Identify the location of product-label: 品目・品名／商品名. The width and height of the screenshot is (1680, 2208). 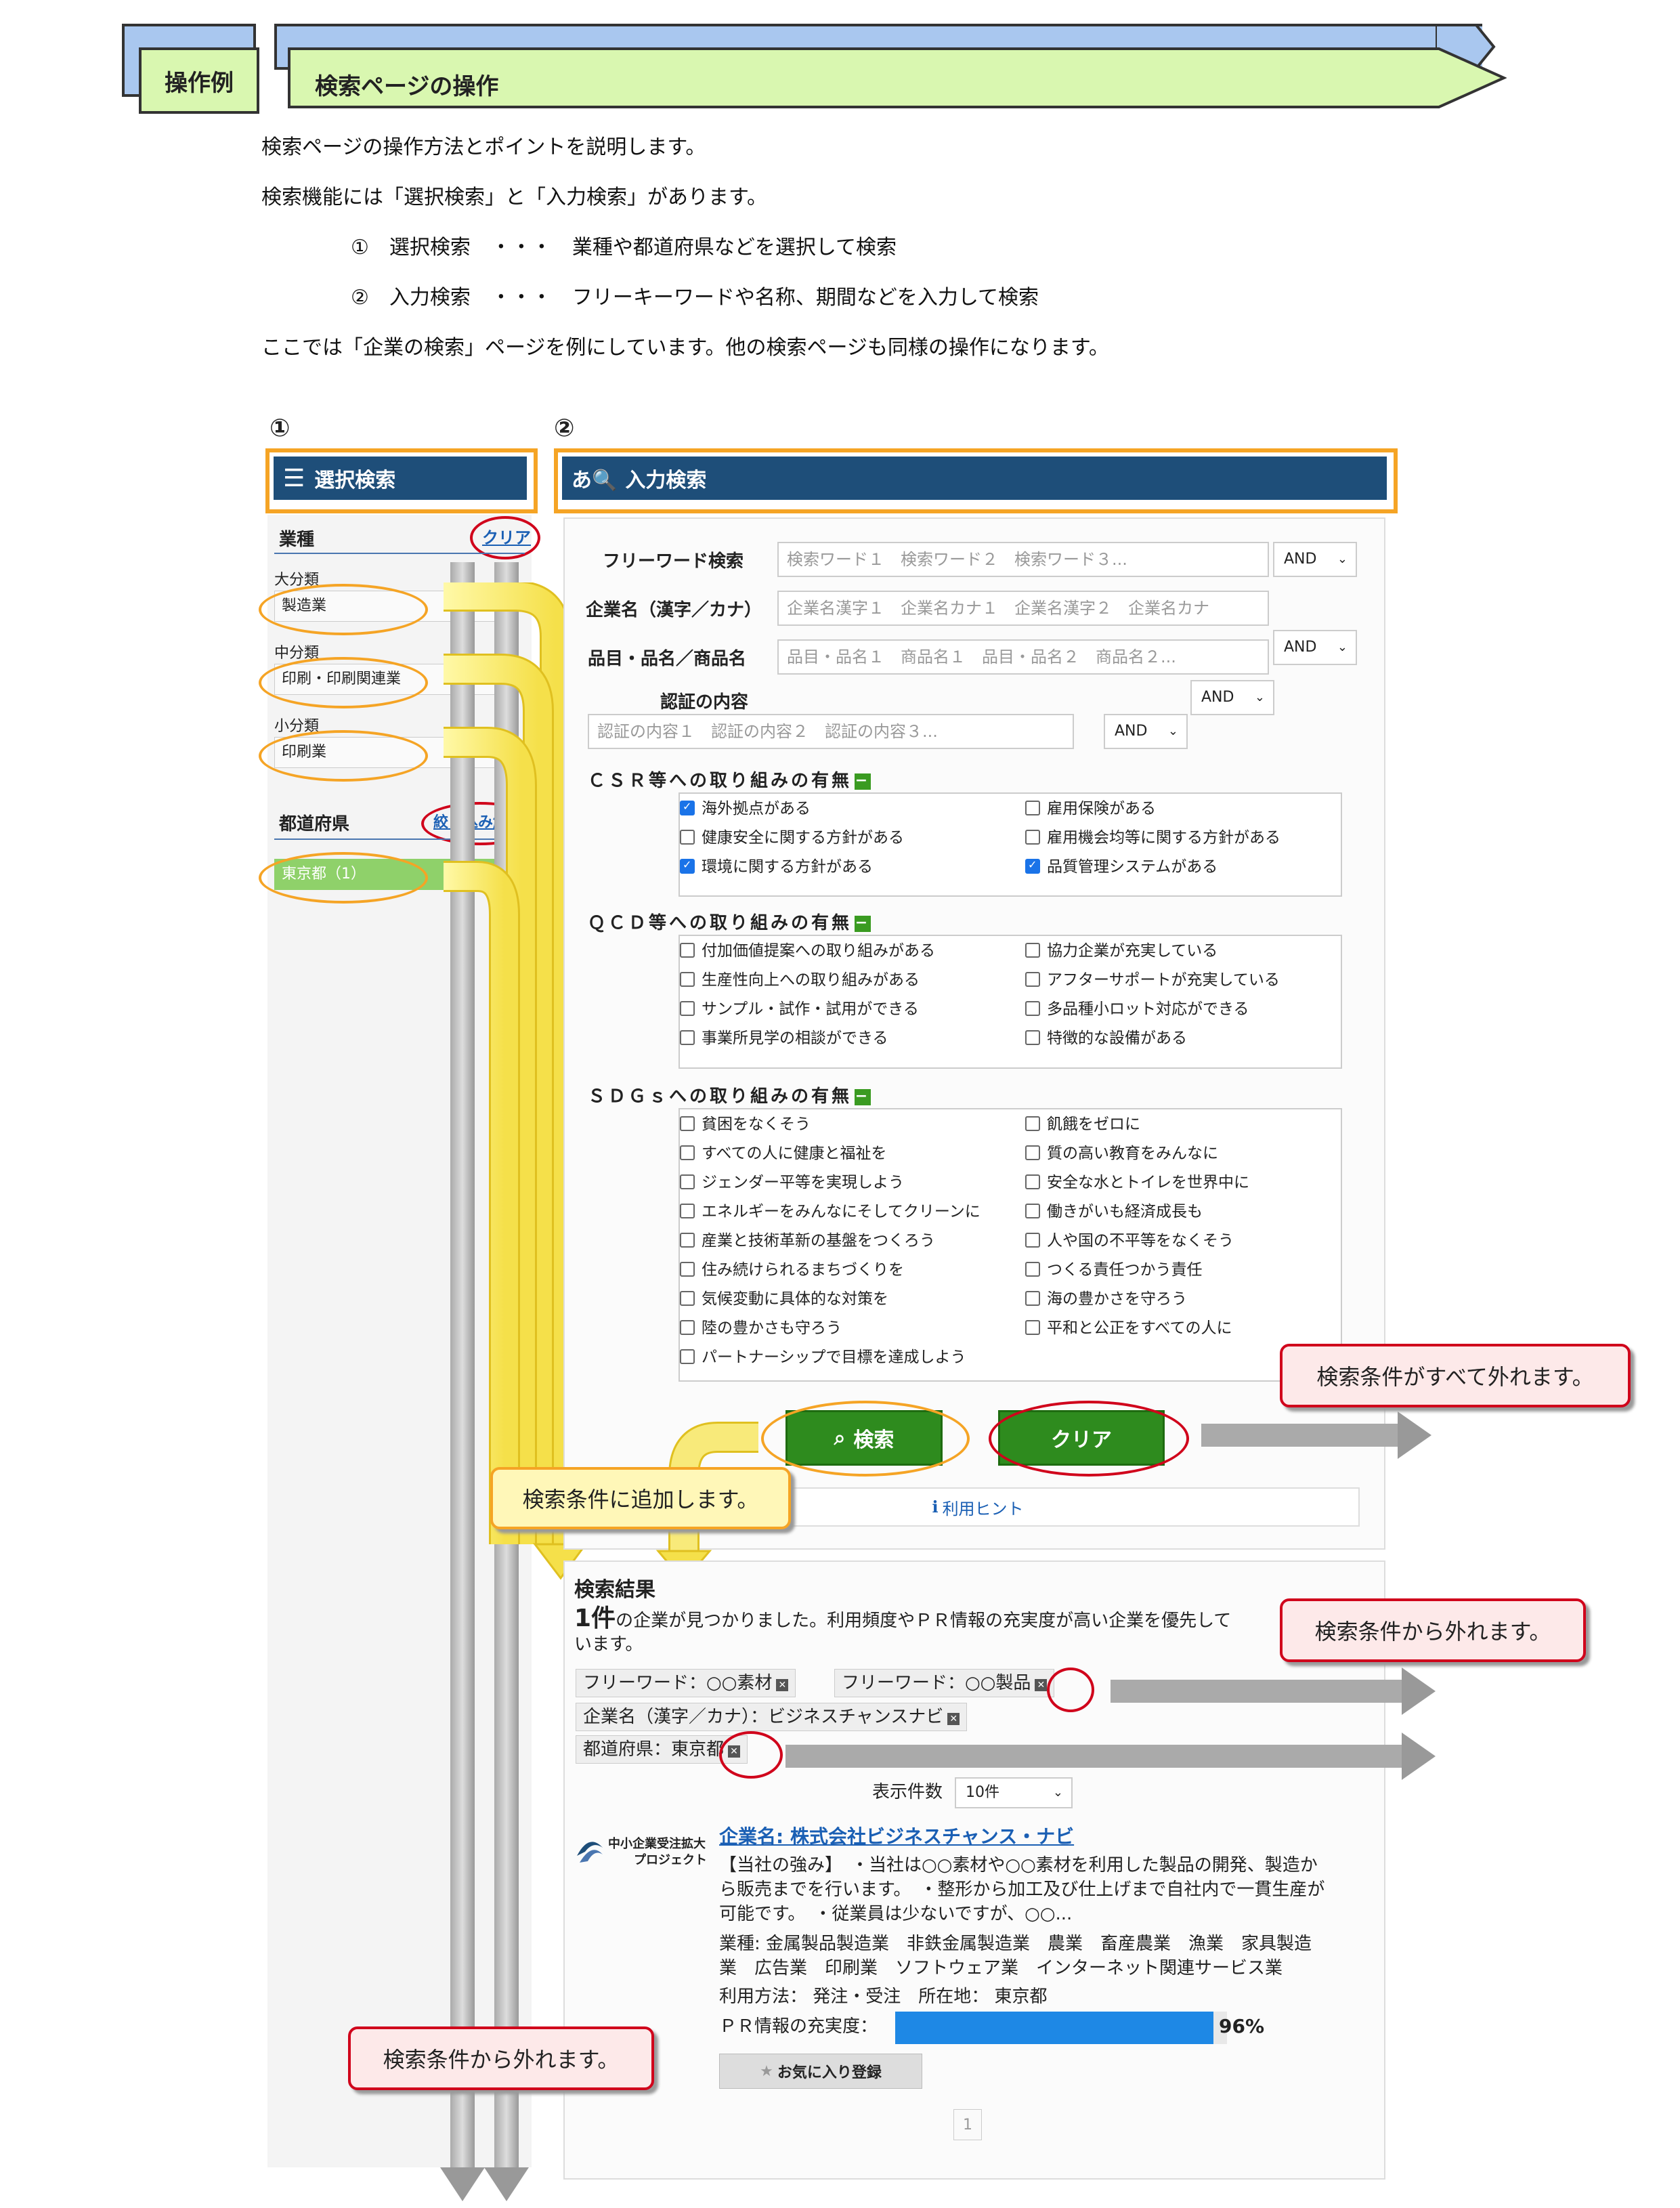
(667, 659).